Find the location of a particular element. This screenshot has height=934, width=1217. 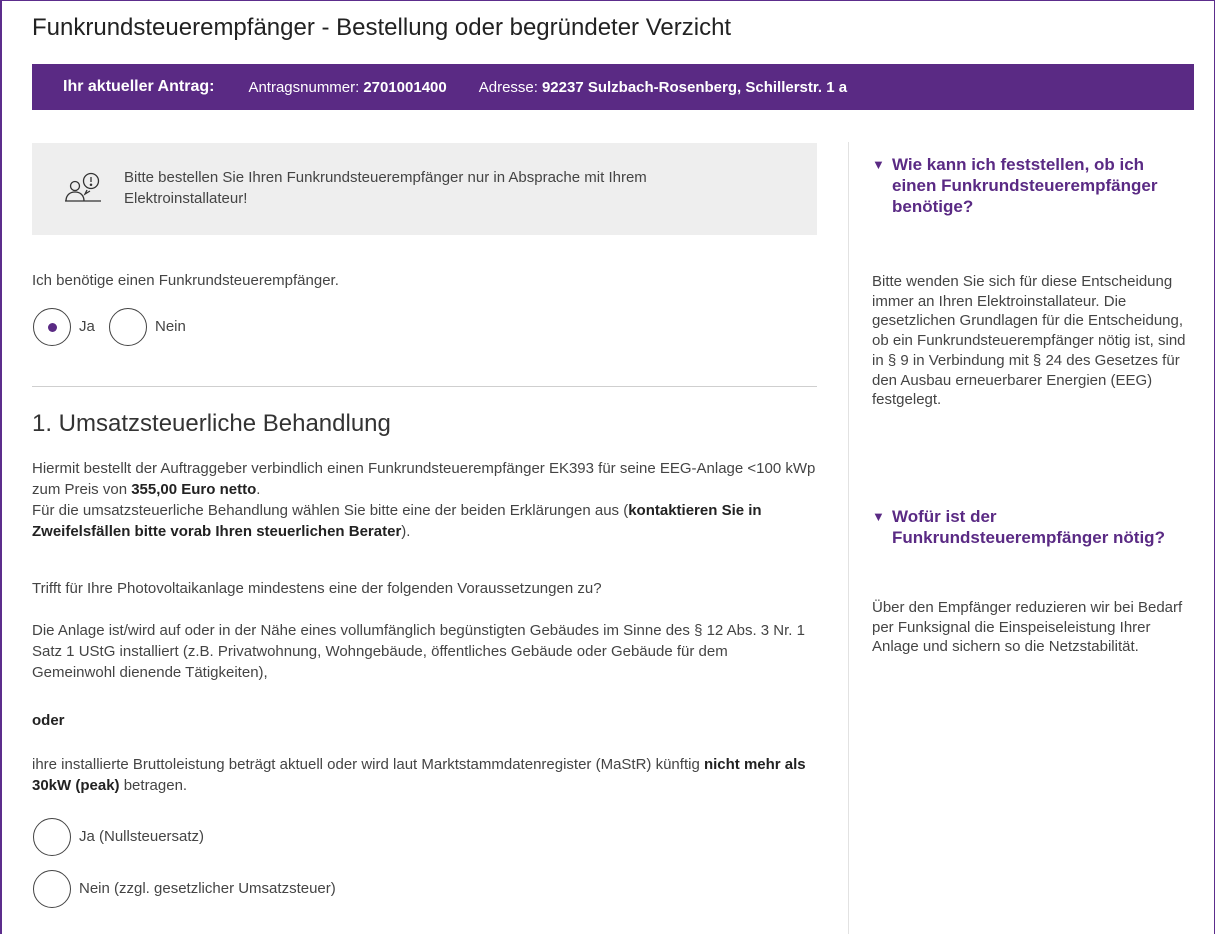

or-bold: oder is located at coordinates (48, 720).